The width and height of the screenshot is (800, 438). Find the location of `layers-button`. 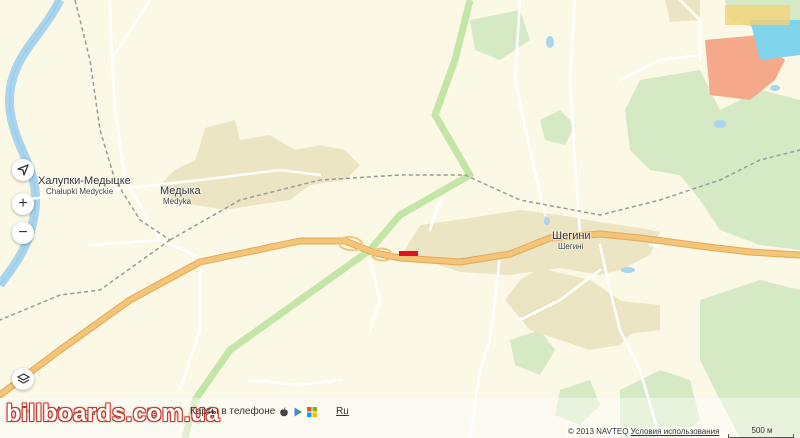

layers-button is located at coordinates (23, 379).